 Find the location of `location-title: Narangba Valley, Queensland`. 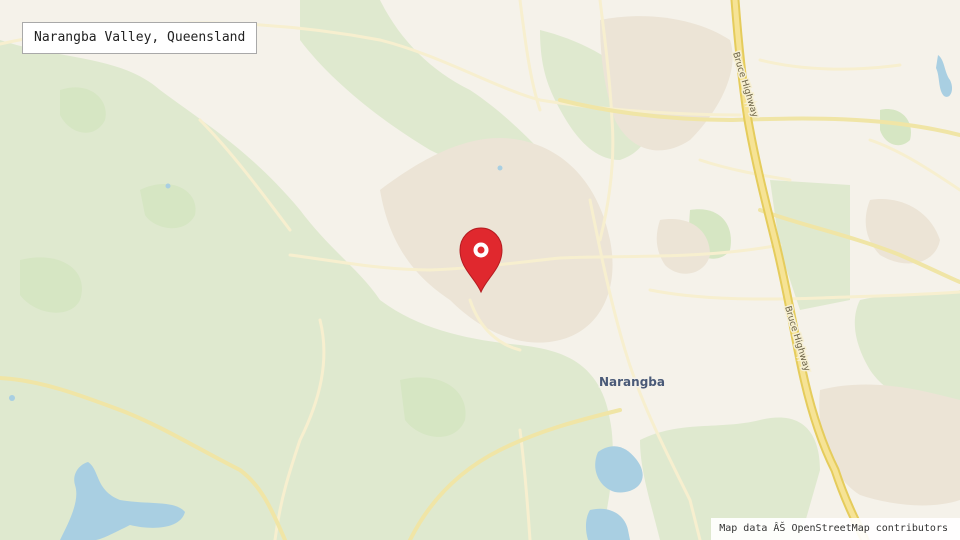

location-title: Narangba Valley, Queensland is located at coordinates (140, 38).